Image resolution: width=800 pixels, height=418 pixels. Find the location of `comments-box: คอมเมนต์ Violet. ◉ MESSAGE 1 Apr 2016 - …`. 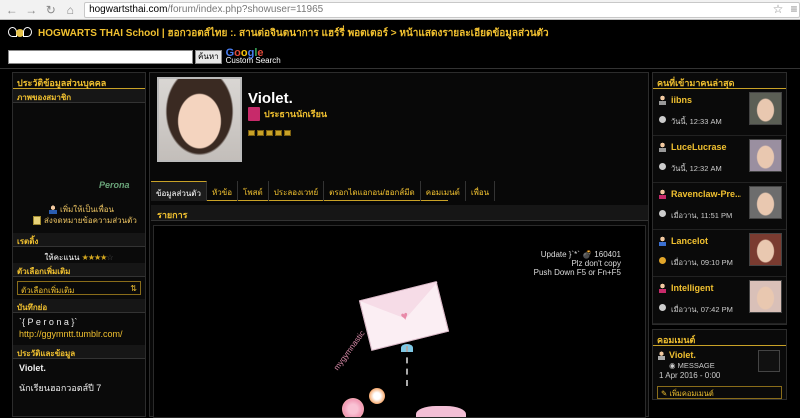

comments-box: คอมเมนต์ Violet. ◉ MESSAGE 1 Apr 2016 - … is located at coordinates (719, 364).